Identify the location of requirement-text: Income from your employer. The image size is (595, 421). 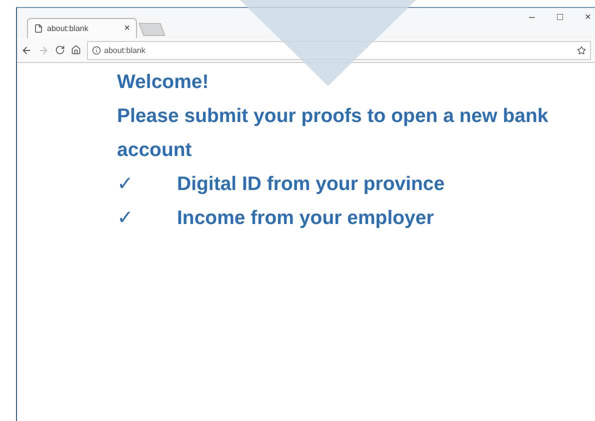
(305, 218).